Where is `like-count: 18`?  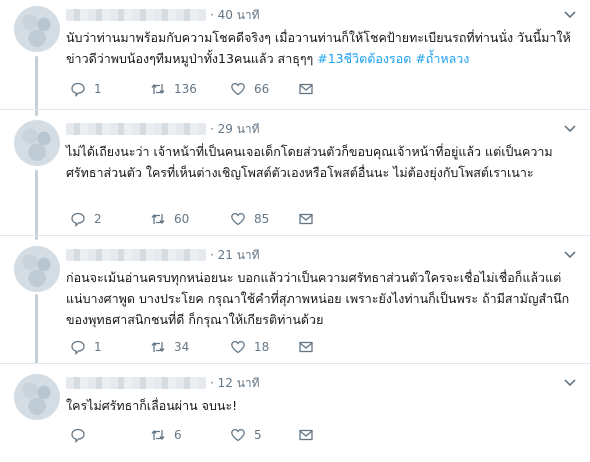
like-count: 18 is located at coordinates (262, 347).